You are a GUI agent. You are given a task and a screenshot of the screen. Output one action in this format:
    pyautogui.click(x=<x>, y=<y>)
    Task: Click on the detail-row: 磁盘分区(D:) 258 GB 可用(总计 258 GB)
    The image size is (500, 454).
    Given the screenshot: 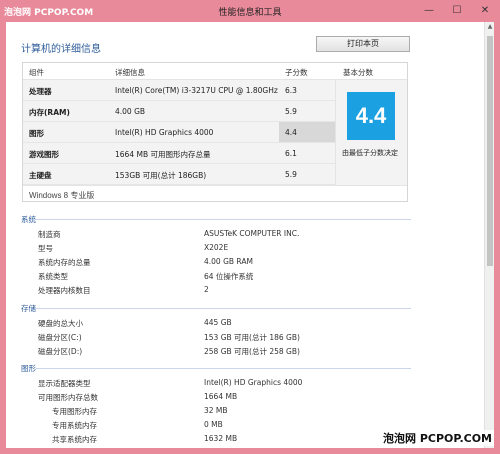 What is the action you would take?
    pyautogui.click(x=218, y=352)
    